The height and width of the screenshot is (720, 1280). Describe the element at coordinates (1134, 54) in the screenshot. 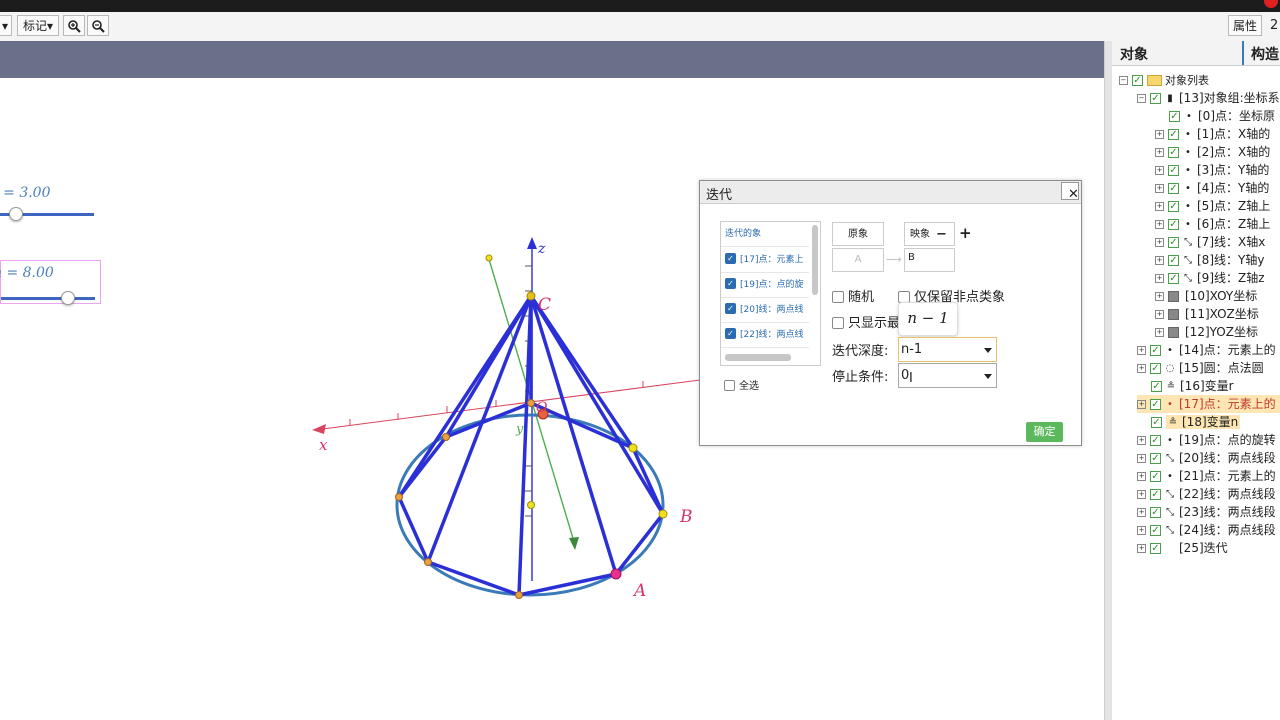

I see `tab-objects: 对象` at that location.